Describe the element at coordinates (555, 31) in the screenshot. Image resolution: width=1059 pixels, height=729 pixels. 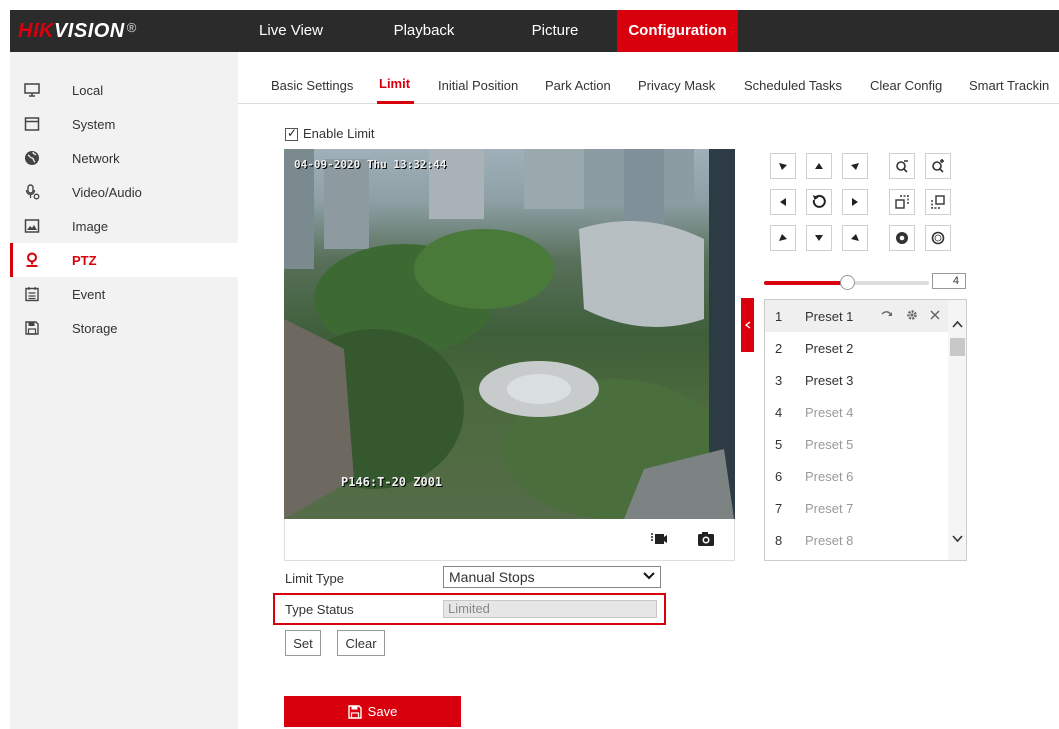
I see `nav-picture: Picture` at that location.